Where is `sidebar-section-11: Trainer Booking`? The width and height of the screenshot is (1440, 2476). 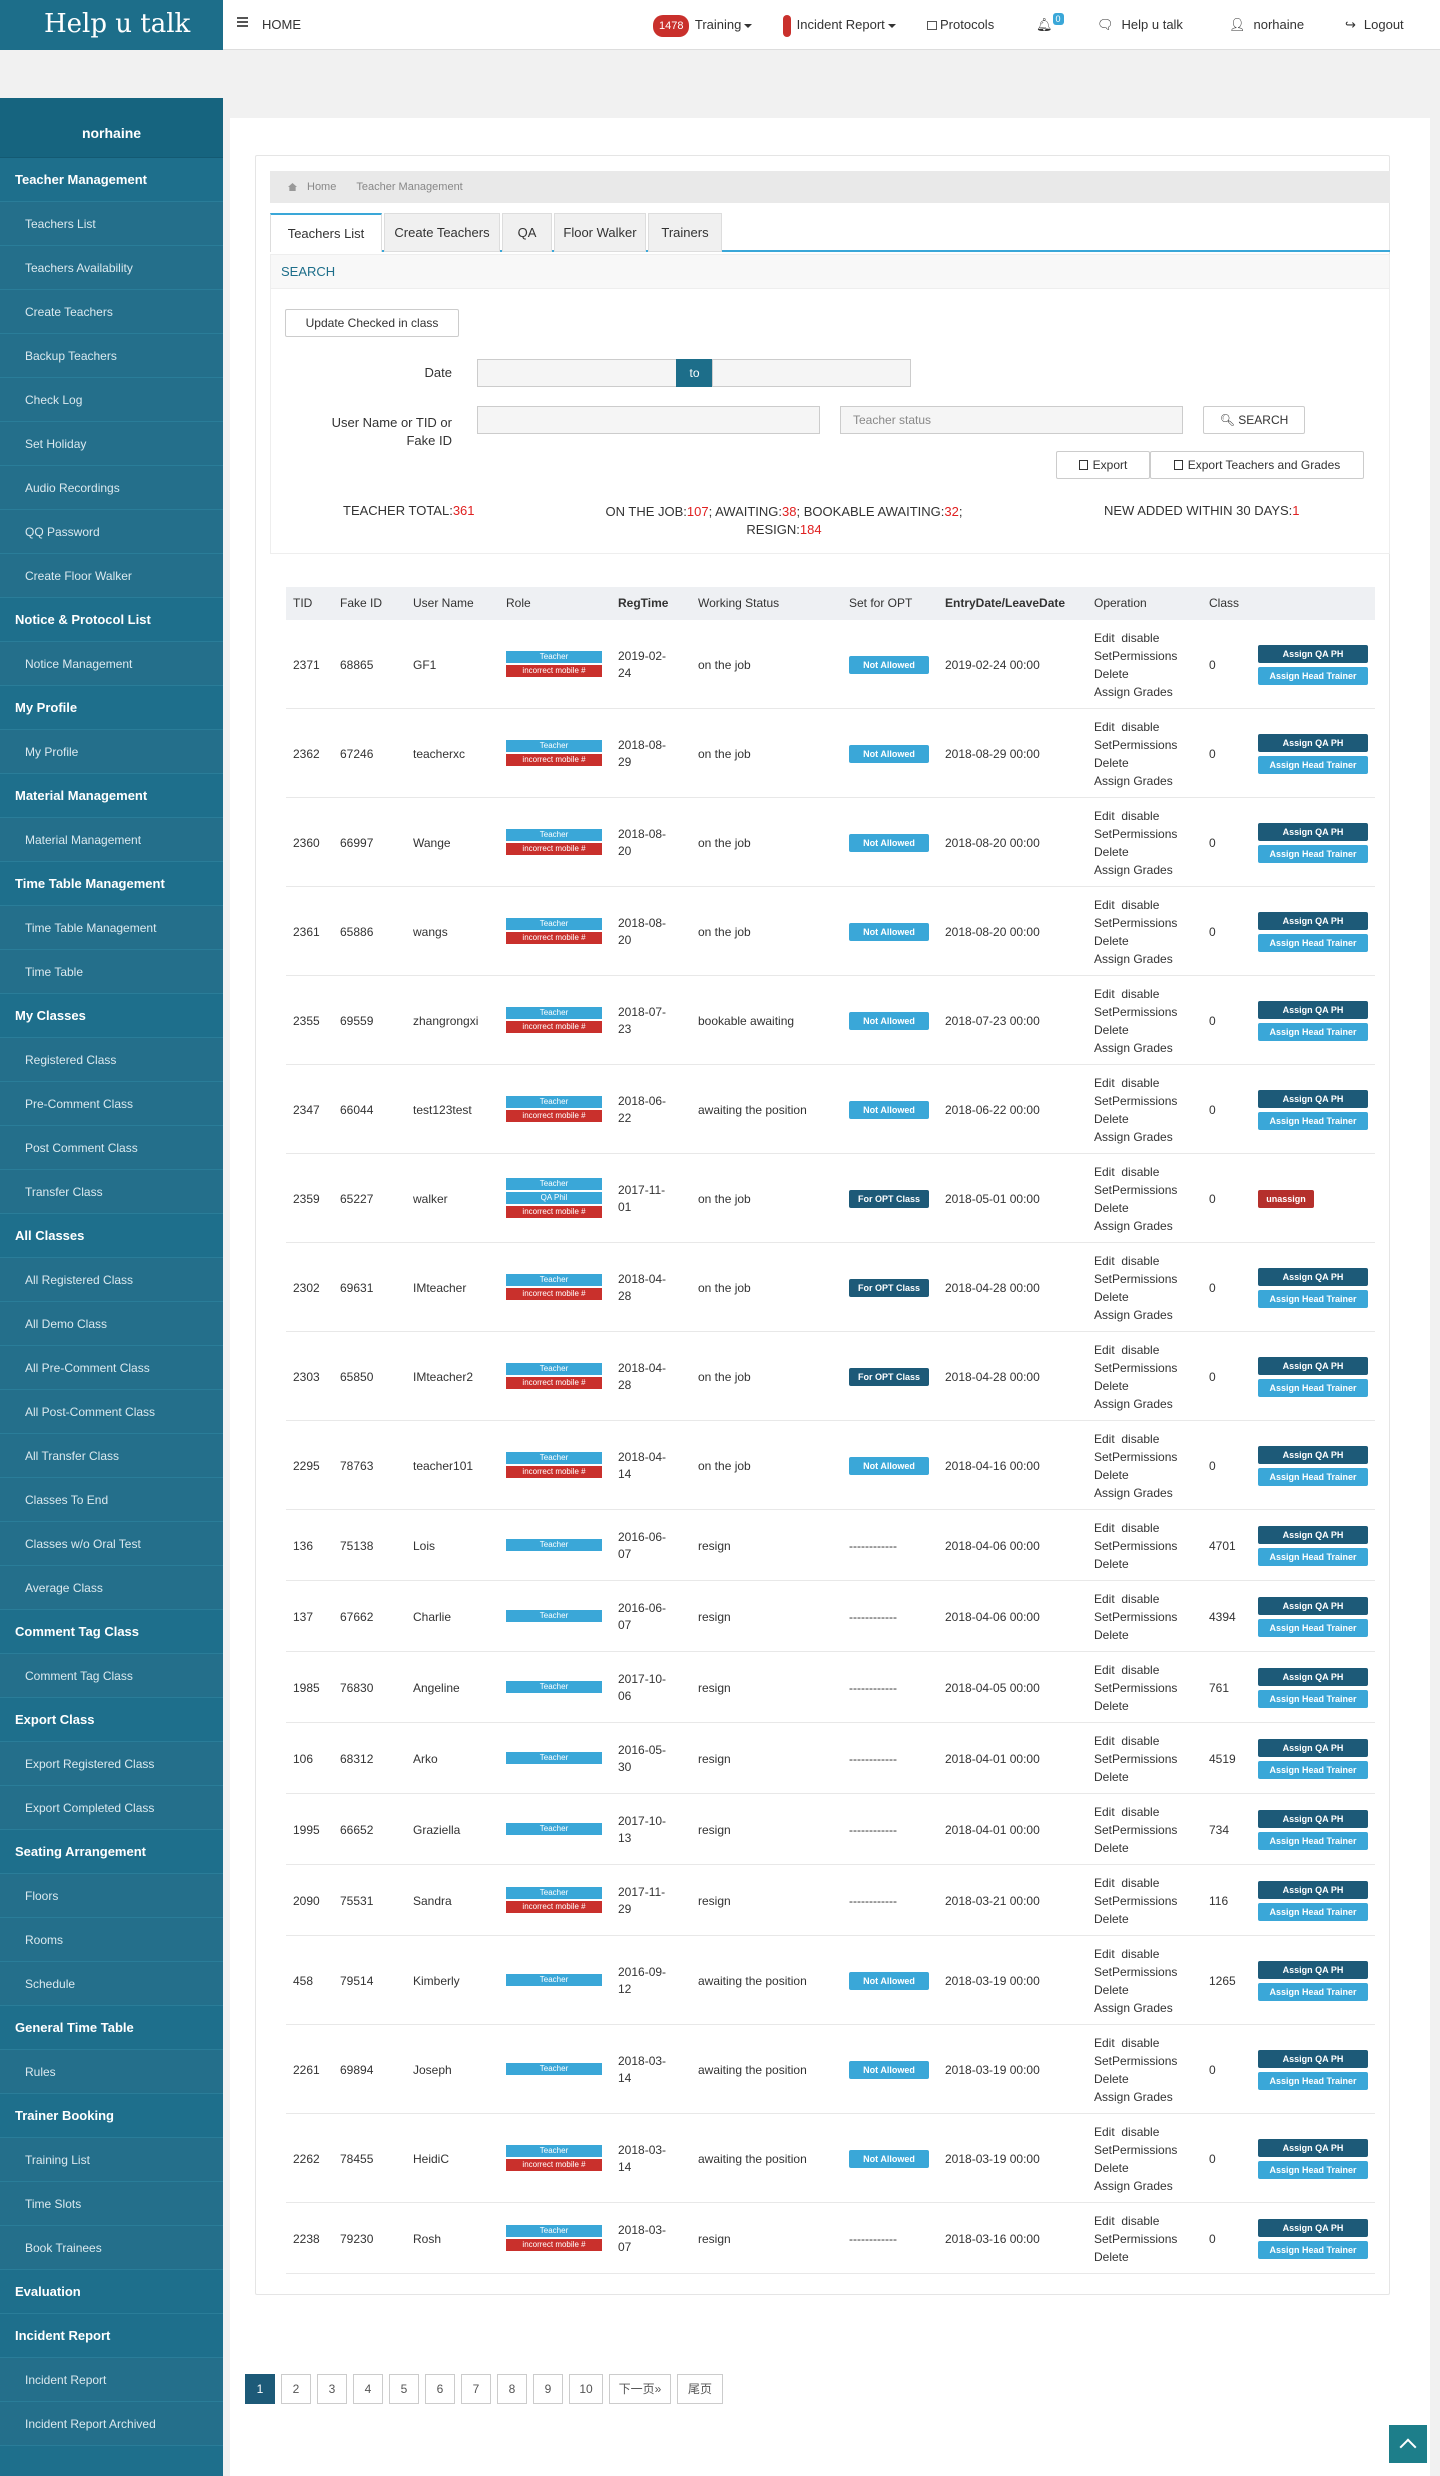
sidebar-section-11: Trainer Booking is located at coordinates (111, 2116).